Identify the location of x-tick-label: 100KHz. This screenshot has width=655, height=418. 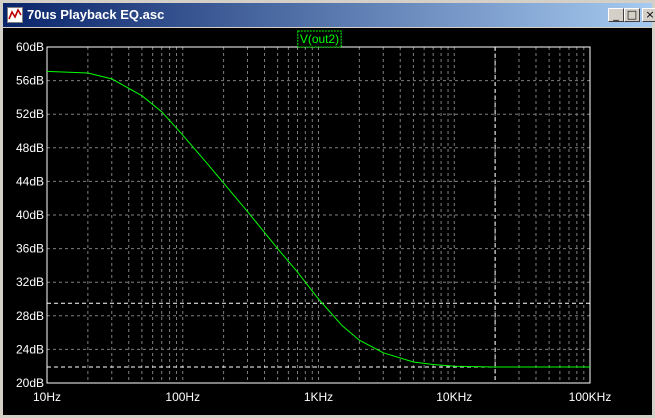
(590, 397).